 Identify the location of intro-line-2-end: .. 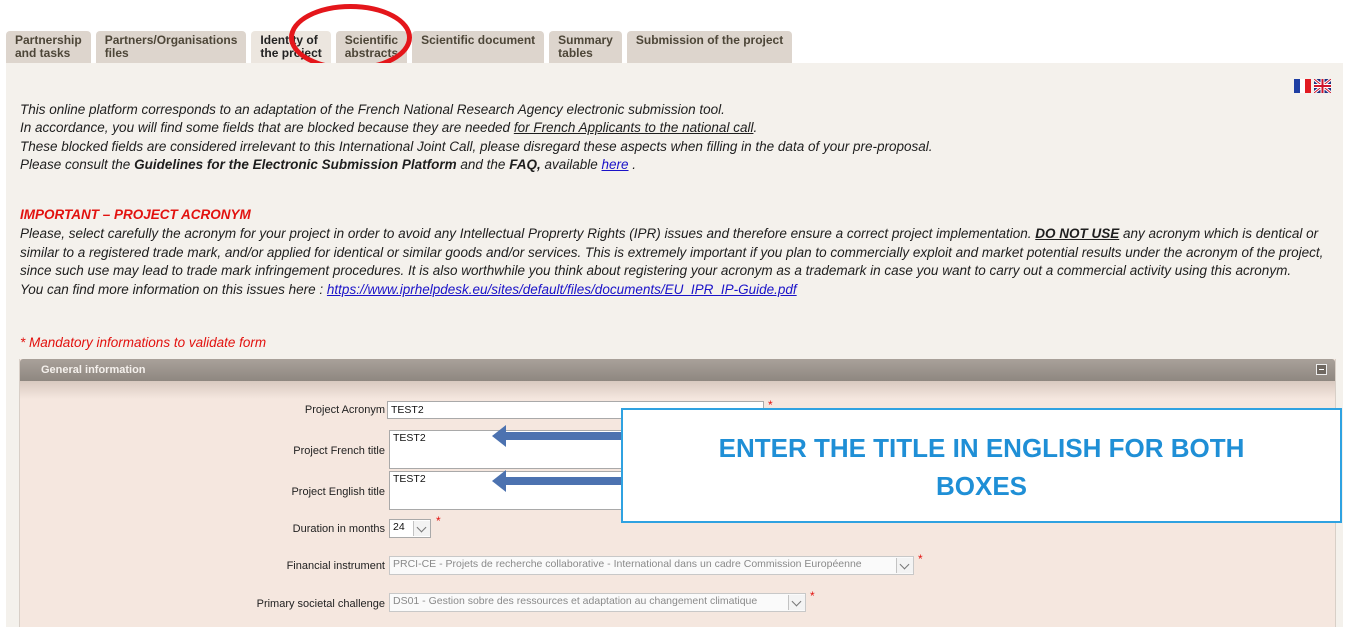
(755, 128).